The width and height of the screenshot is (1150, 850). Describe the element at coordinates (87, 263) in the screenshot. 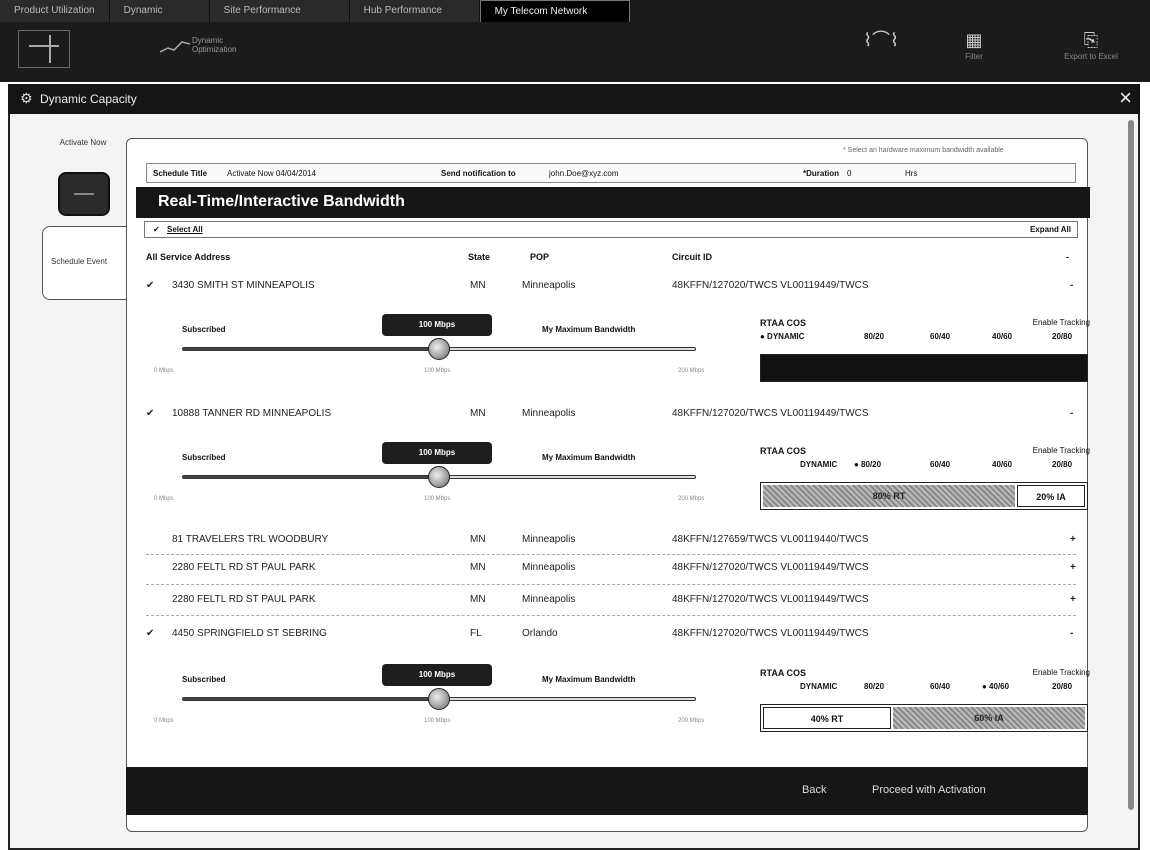

I see `step-schedule-event: Schedule Event` at that location.